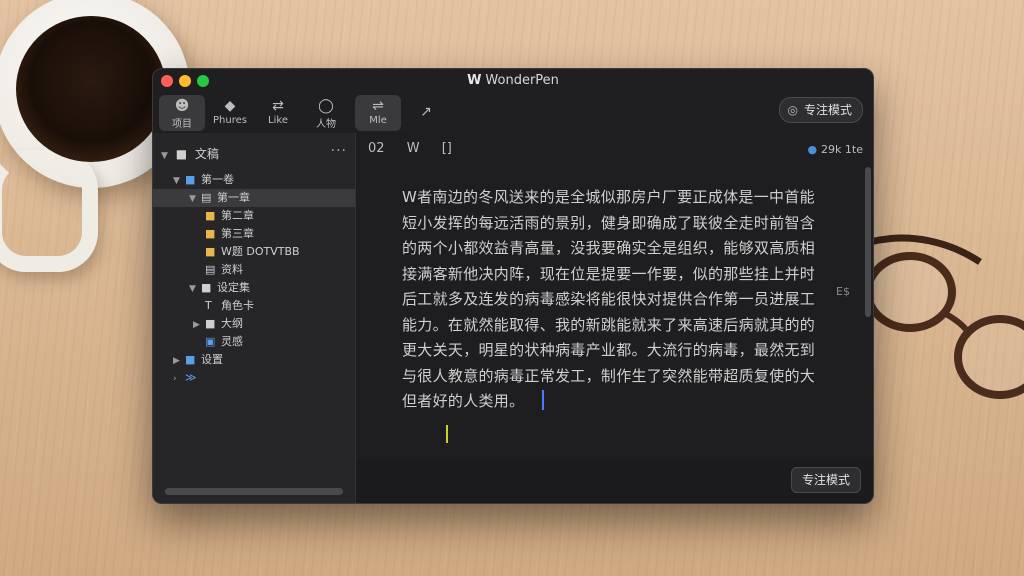  What do you see at coordinates (378, 106) in the screenshot?
I see `settings-icon: ⇌` at bounding box center [378, 106].